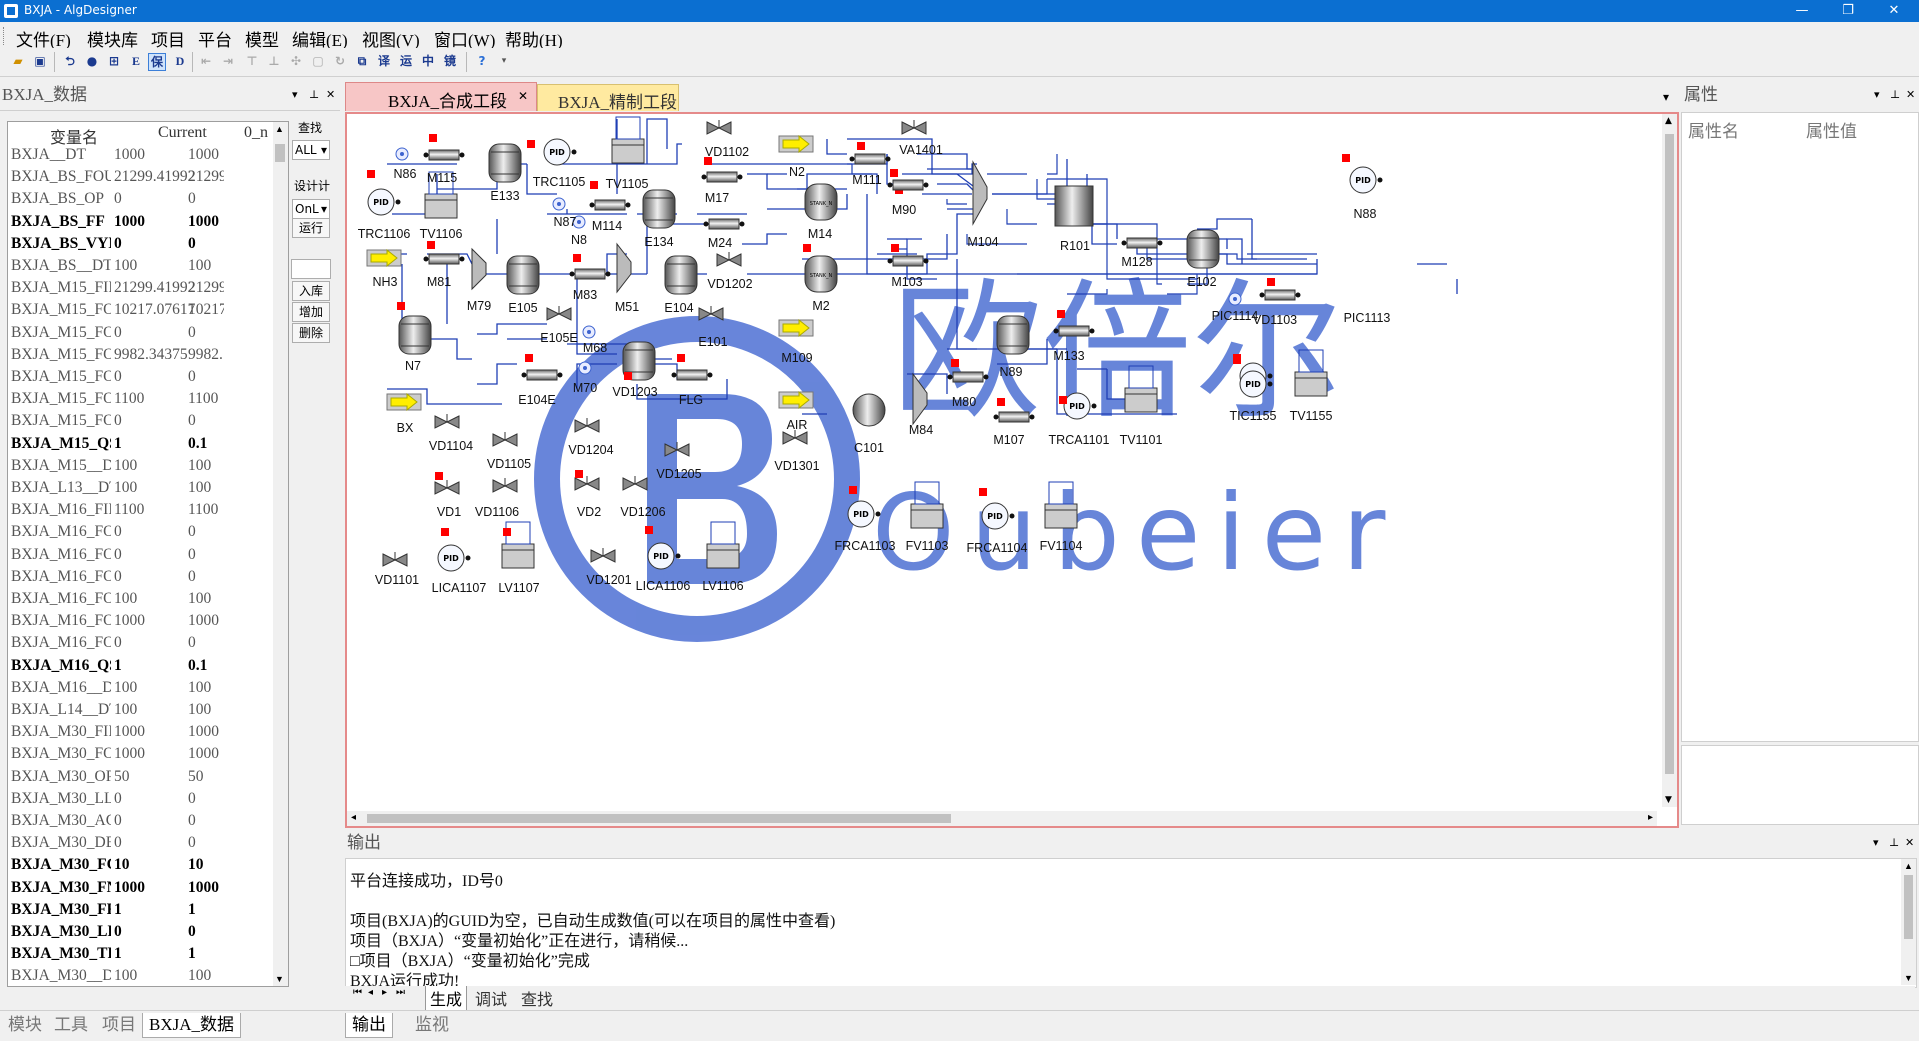 The image size is (1919, 1041). Describe the element at coordinates (1650, 817) in the screenshot. I see `scroll-right-icon: ▸` at that location.